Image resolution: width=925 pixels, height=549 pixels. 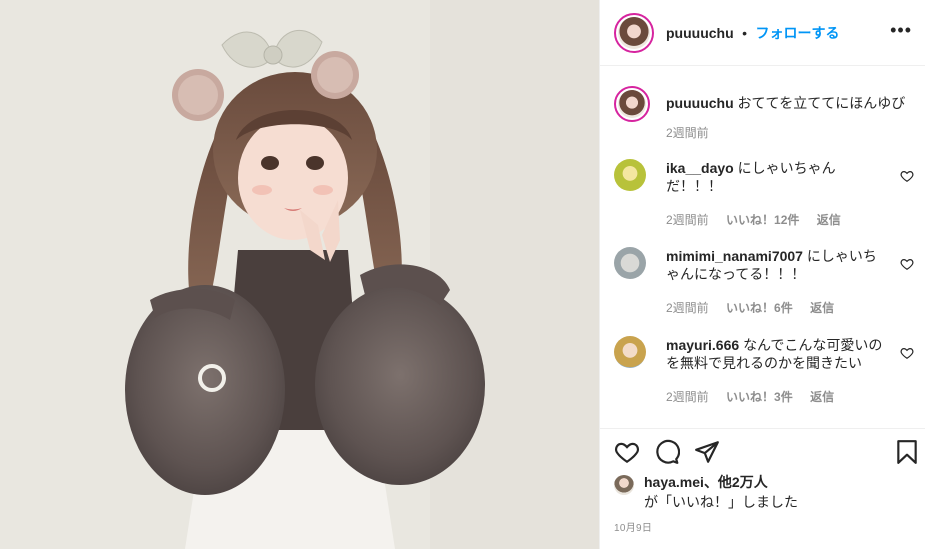 I want to click on comment-likes-count: いいね！6件, so click(x=759, y=308).